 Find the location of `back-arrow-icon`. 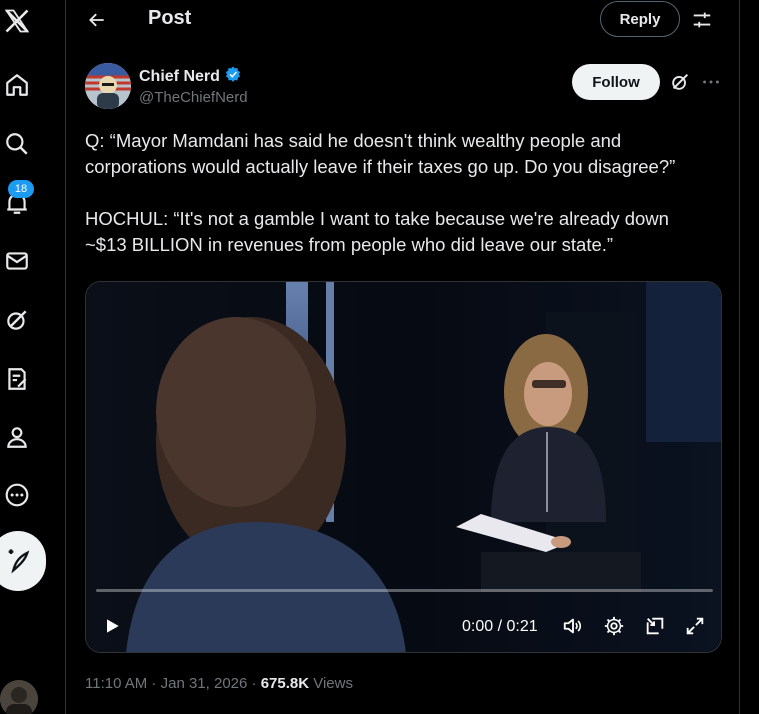

back-arrow-icon is located at coordinates (97, 20).